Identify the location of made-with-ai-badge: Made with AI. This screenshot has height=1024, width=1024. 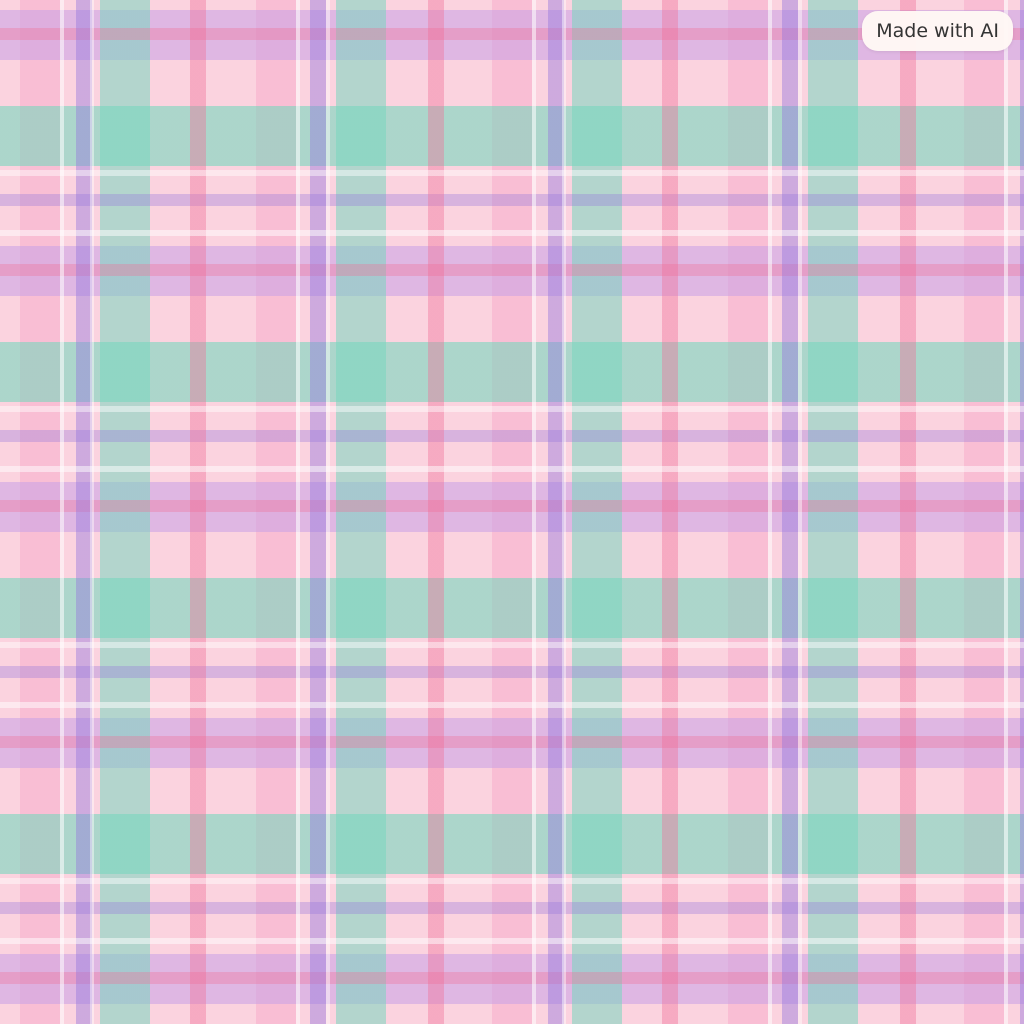
(937, 31).